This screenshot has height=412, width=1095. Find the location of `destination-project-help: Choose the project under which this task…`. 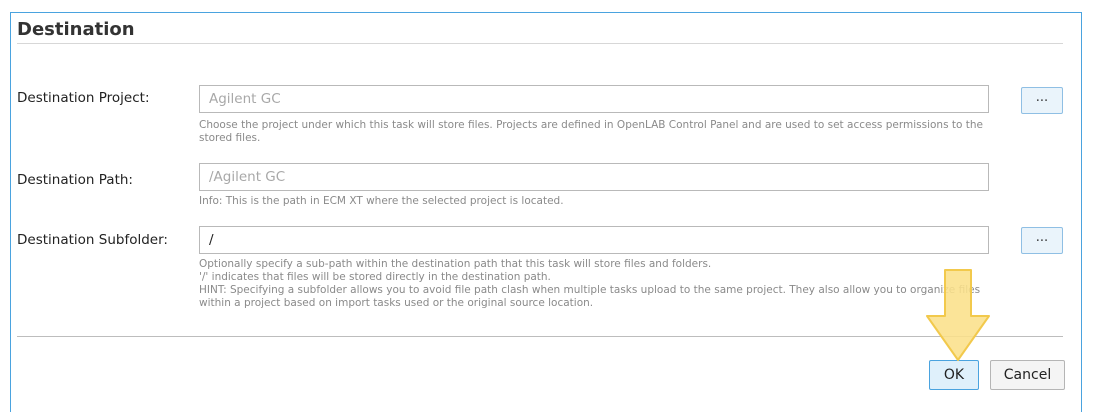

destination-project-help: Choose the project under which this task… is located at coordinates (591, 131).